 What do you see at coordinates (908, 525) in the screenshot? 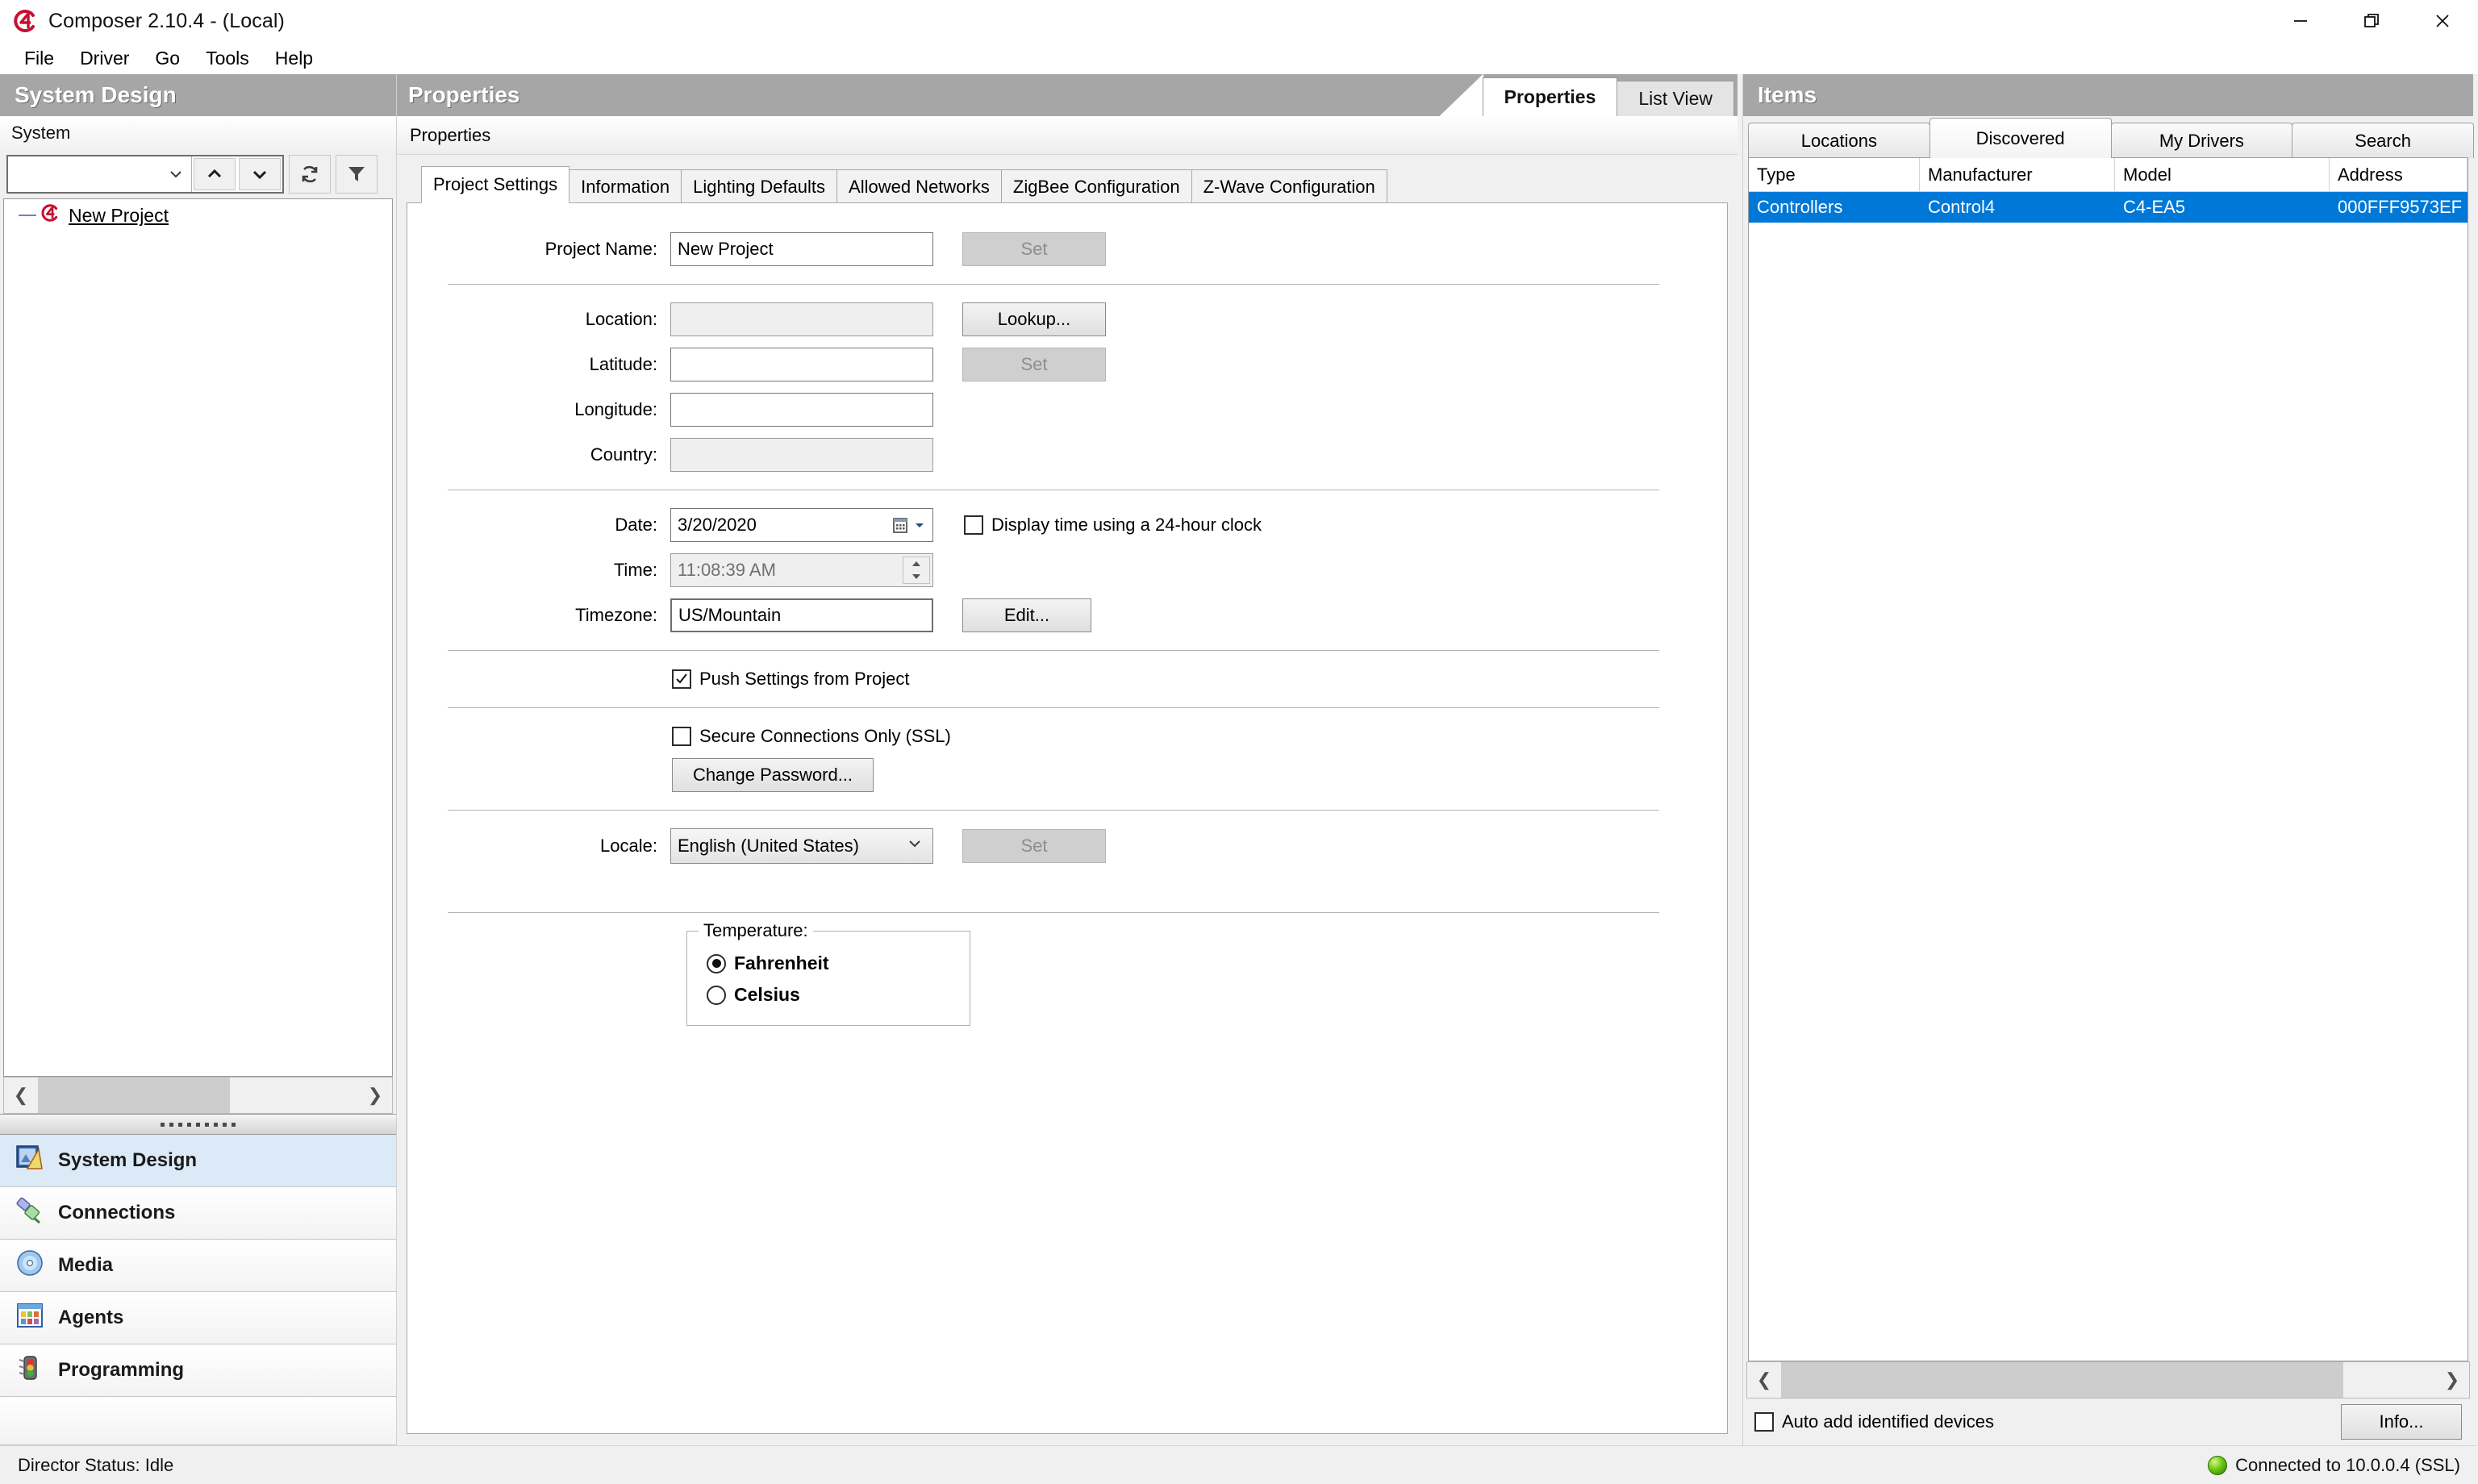
I see `calendar-picker-button` at bounding box center [908, 525].